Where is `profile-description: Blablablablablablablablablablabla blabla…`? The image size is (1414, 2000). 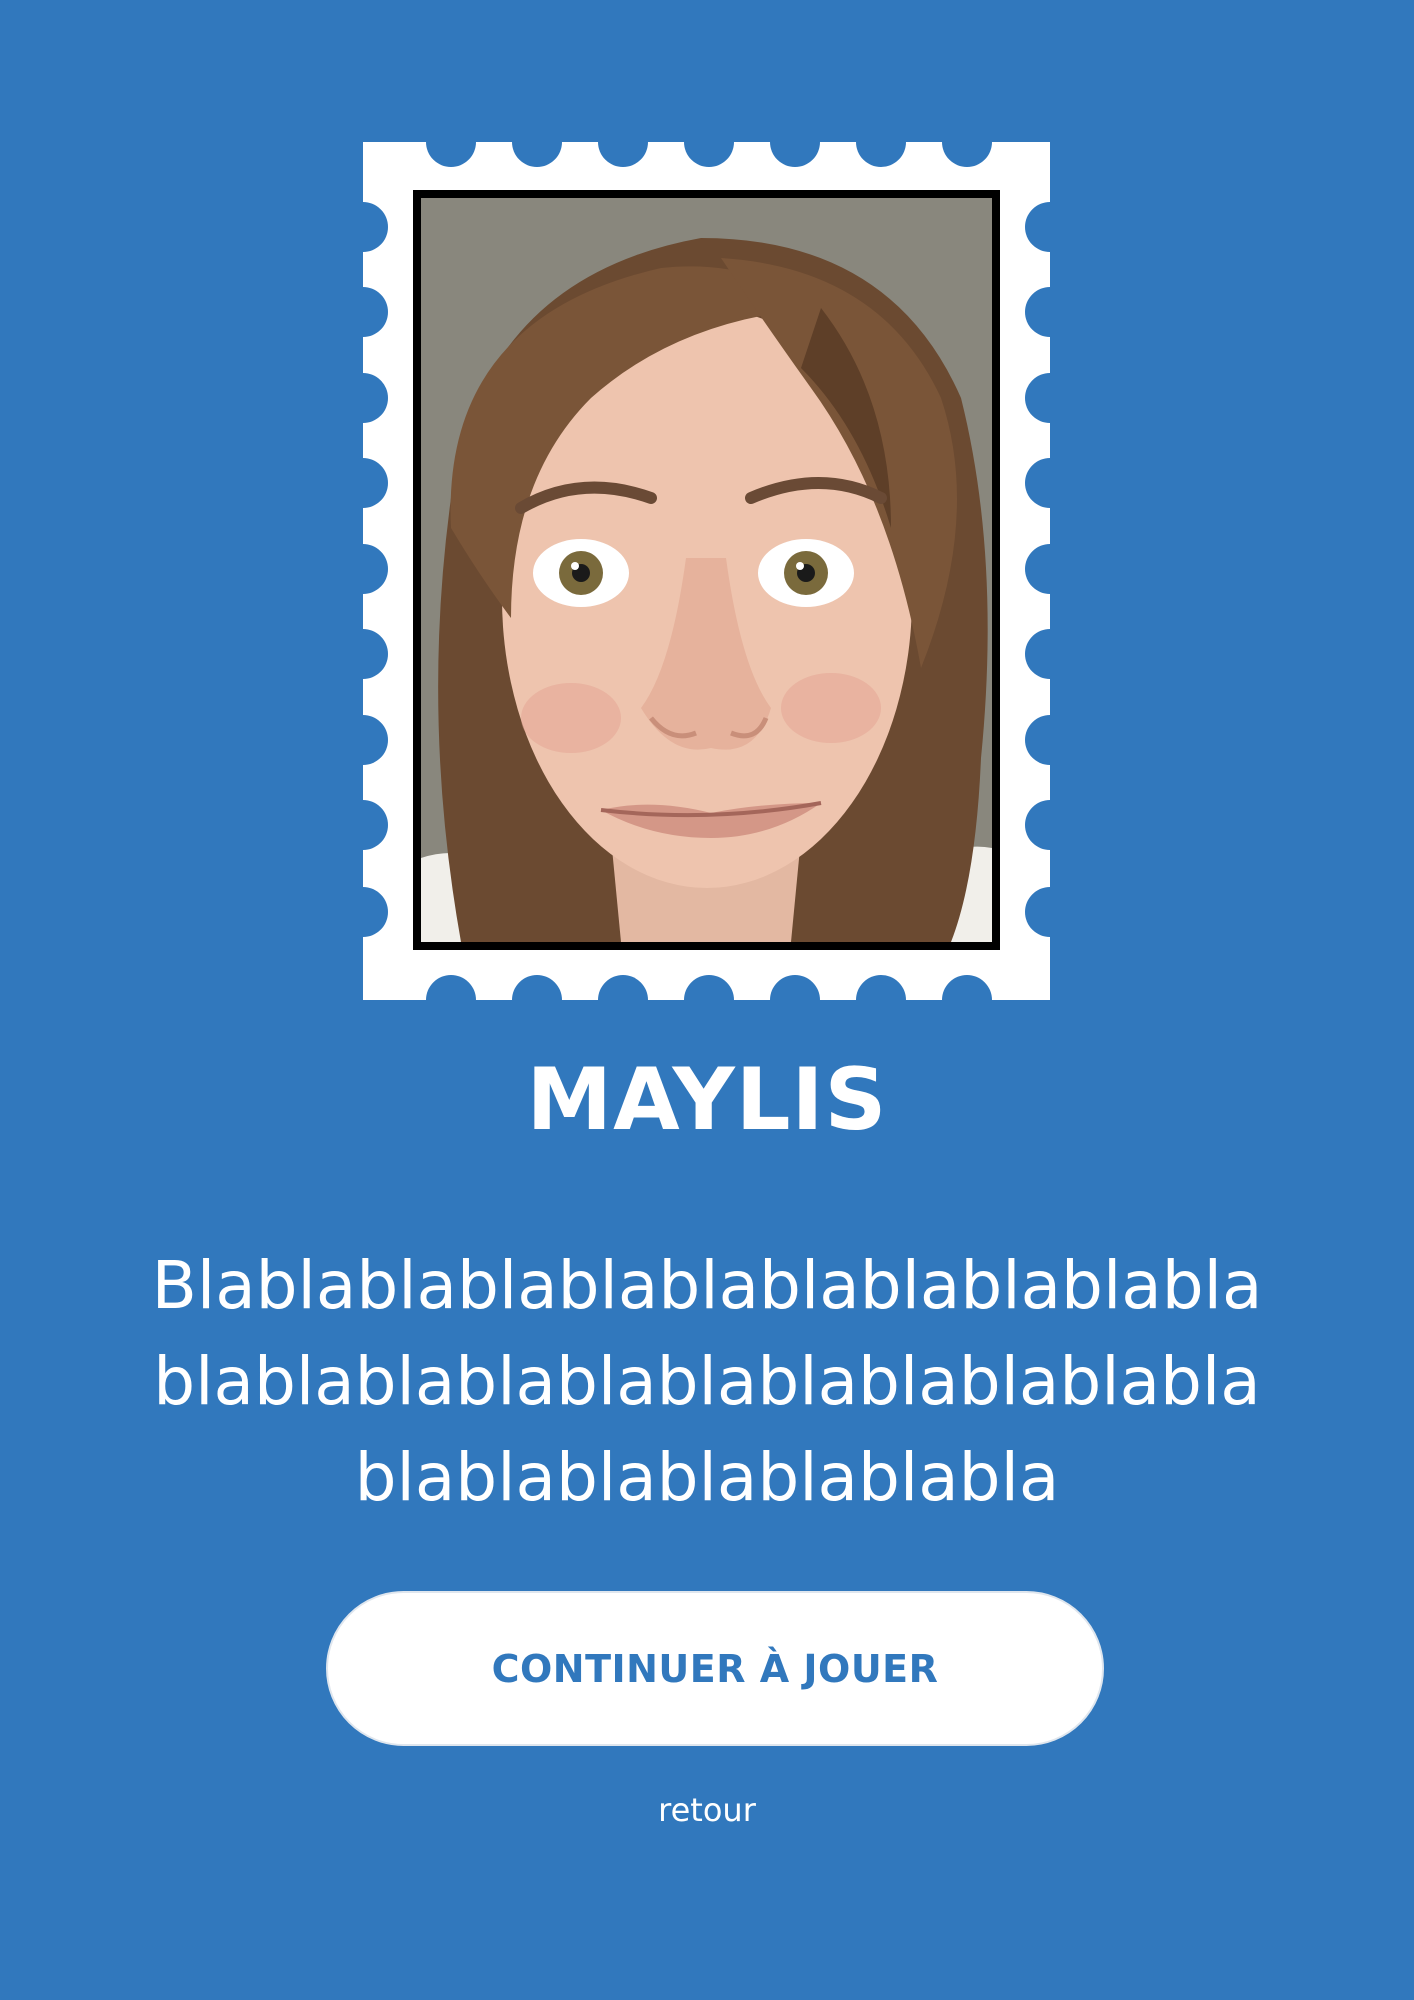 profile-description: Blablablablablablablablablablabla blabla… is located at coordinates (707, 1382).